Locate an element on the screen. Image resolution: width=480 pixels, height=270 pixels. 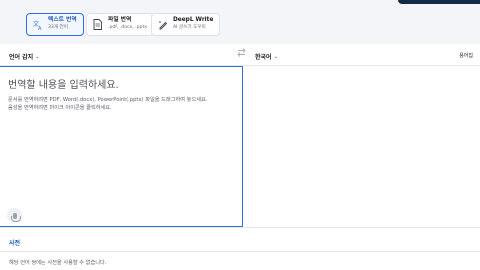
file-translation-title: 파일 번역 is located at coordinates (120, 20).